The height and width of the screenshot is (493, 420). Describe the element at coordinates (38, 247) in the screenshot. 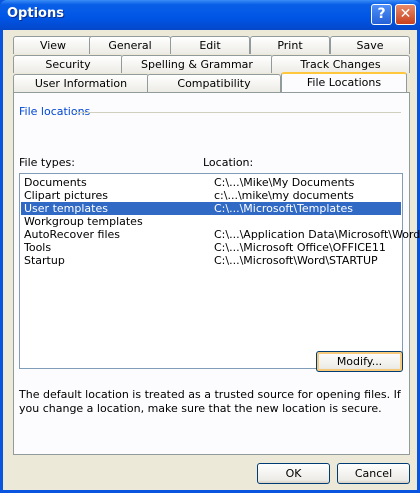

I see `file-type: Tools` at that location.